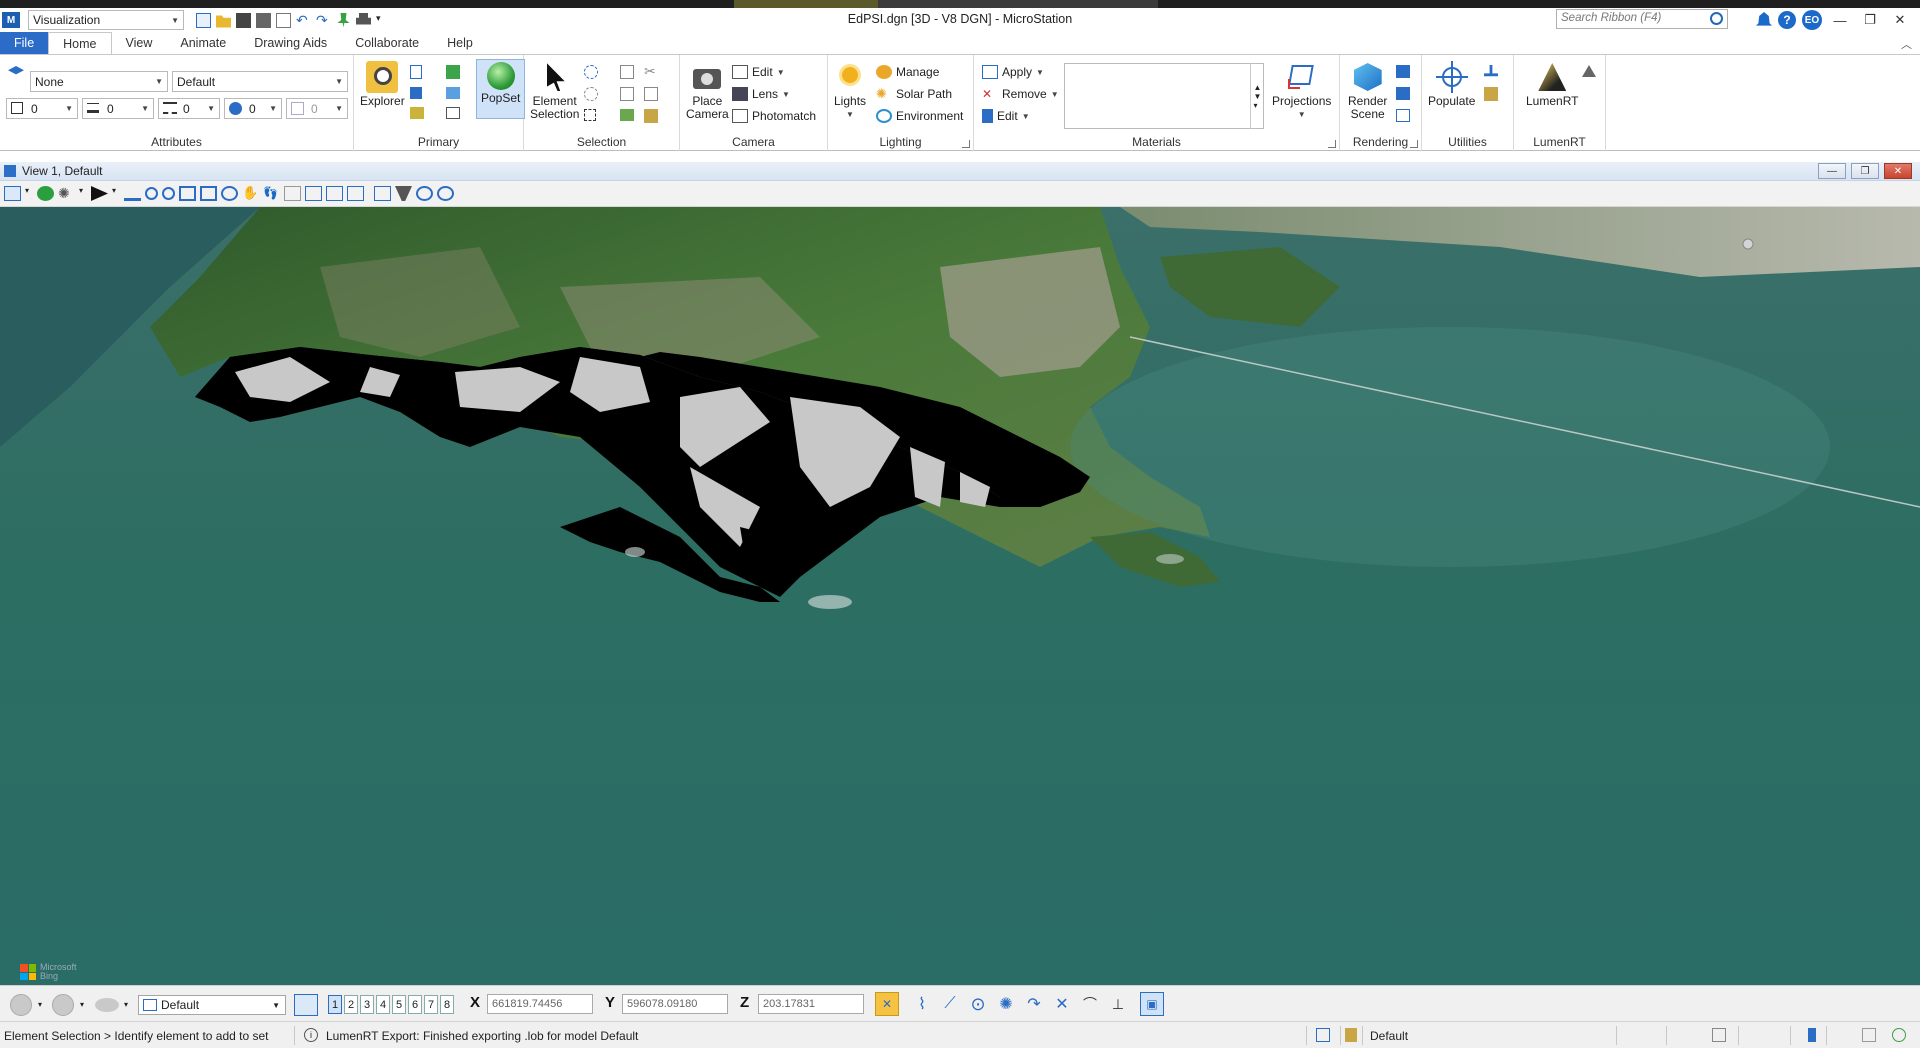 This screenshot has height=1048, width=1920. Describe the element at coordinates (1832, 171) in the screenshot. I see `view-minimize-button: —` at that location.